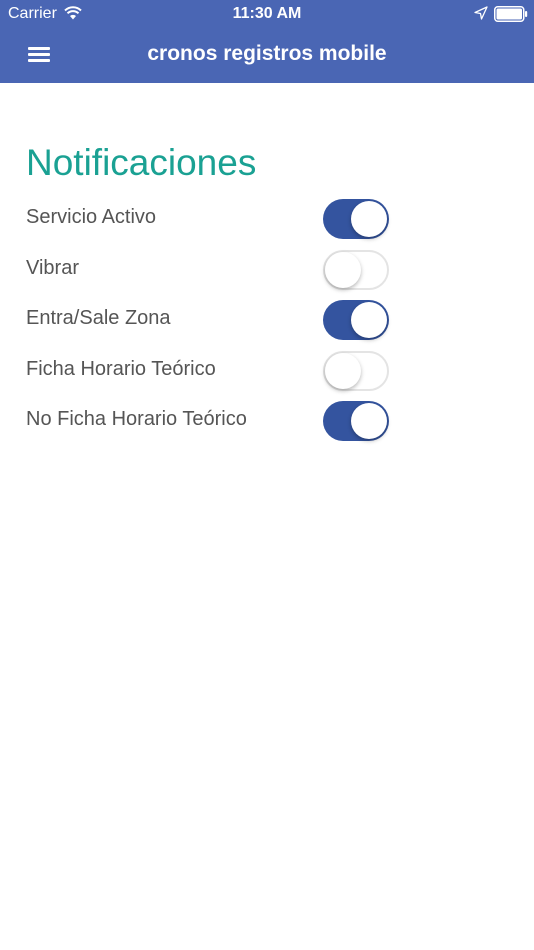  I want to click on setting-label: Vibrar, so click(52, 267).